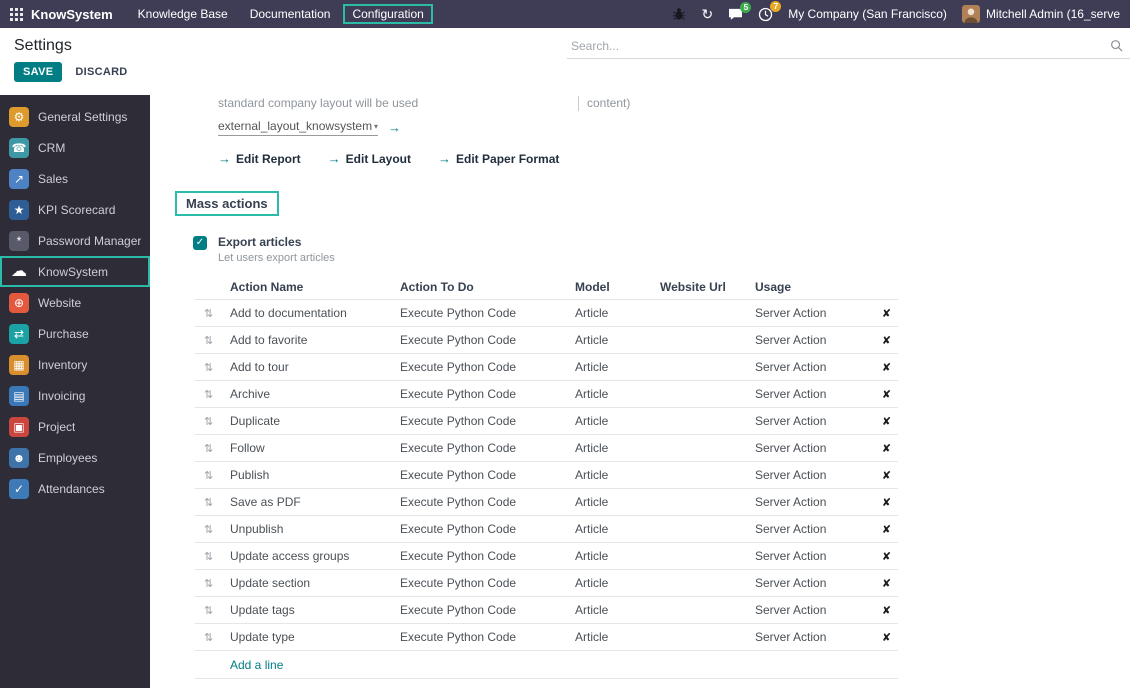 The image size is (1130, 688). I want to click on col-header-action-name: Action Name, so click(267, 286).